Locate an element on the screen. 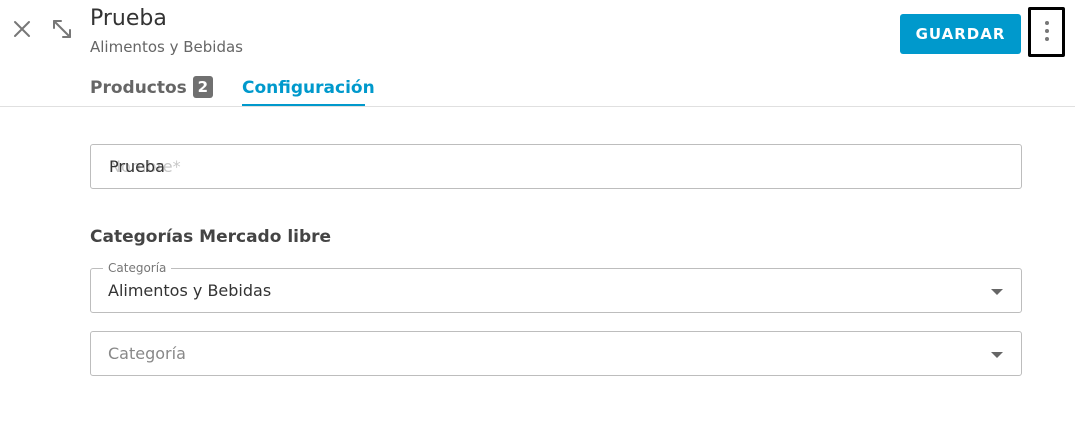 The height and width of the screenshot is (424, 1075). name-field-value: Prueba is located at coordinates (137, 166).